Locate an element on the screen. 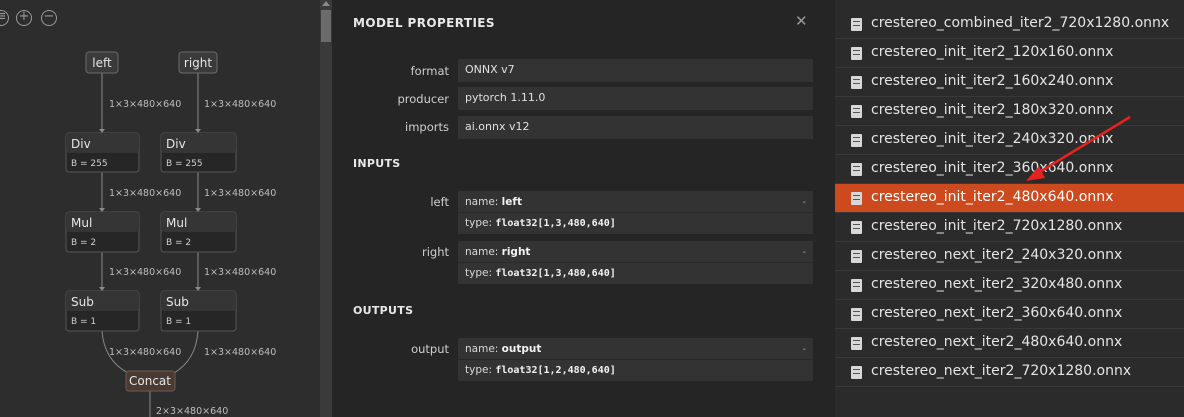 The height and width of the screenshot is (417, 1184). output-type-line: type: float32[1,2,480,640] is located at coordinates (540, 370).